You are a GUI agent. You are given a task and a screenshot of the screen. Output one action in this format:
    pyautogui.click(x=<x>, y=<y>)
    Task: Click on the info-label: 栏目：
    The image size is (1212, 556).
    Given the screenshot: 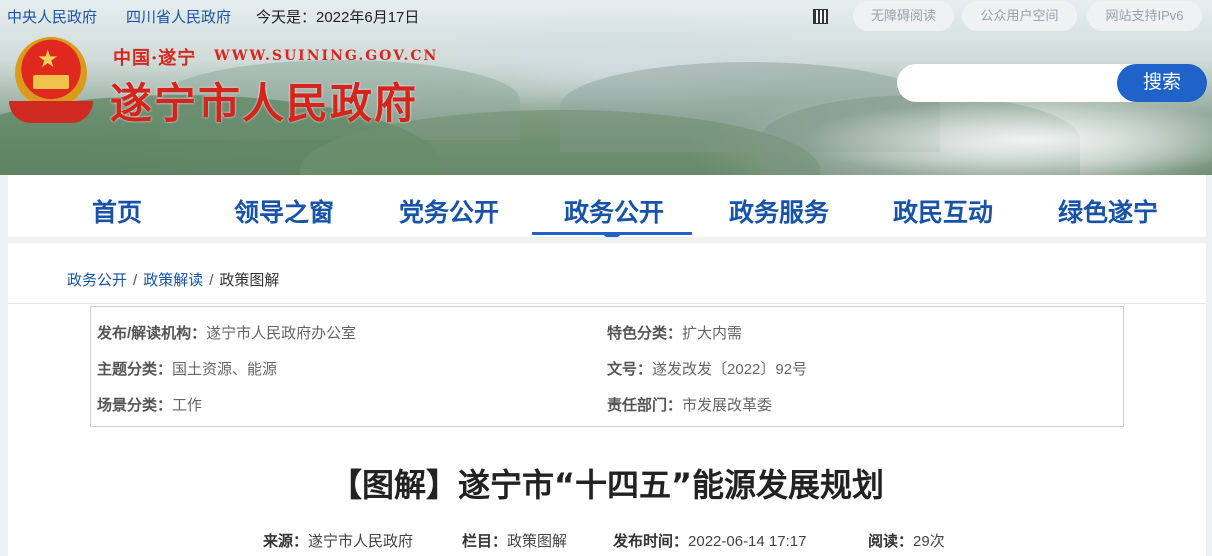 What is the action you would take?
    pyautogui.click(x=485, y=541)
    